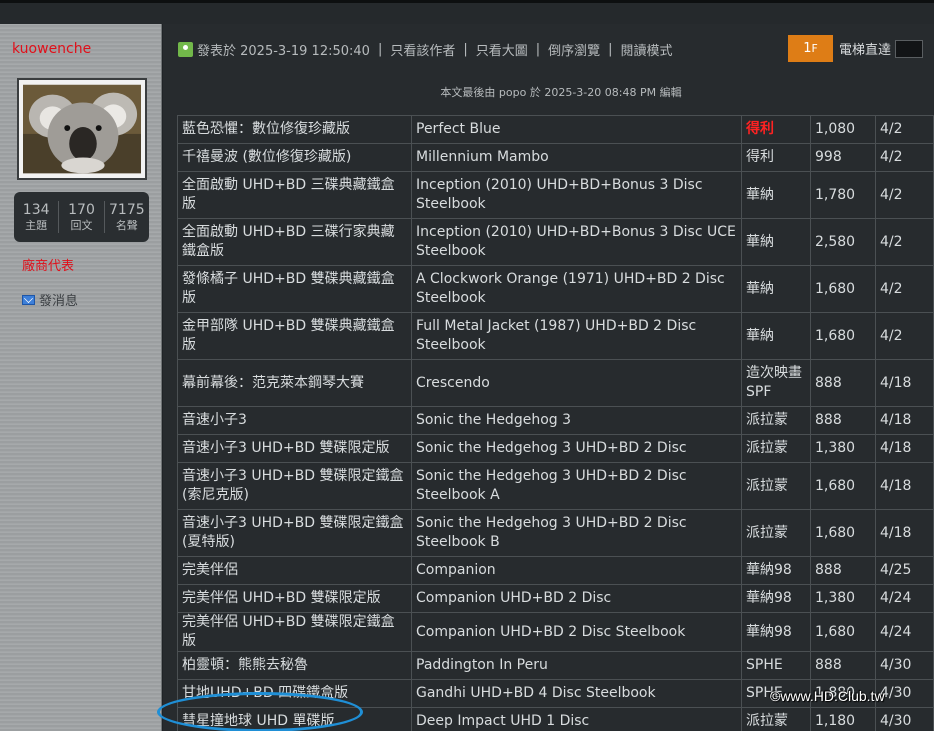 This screenshot has height=731, width=934. I want to click on table-row: 千禧曼波 (數位修復珍藏版) Millennium Mambo 得利 998 4/2, so click(555, 157).